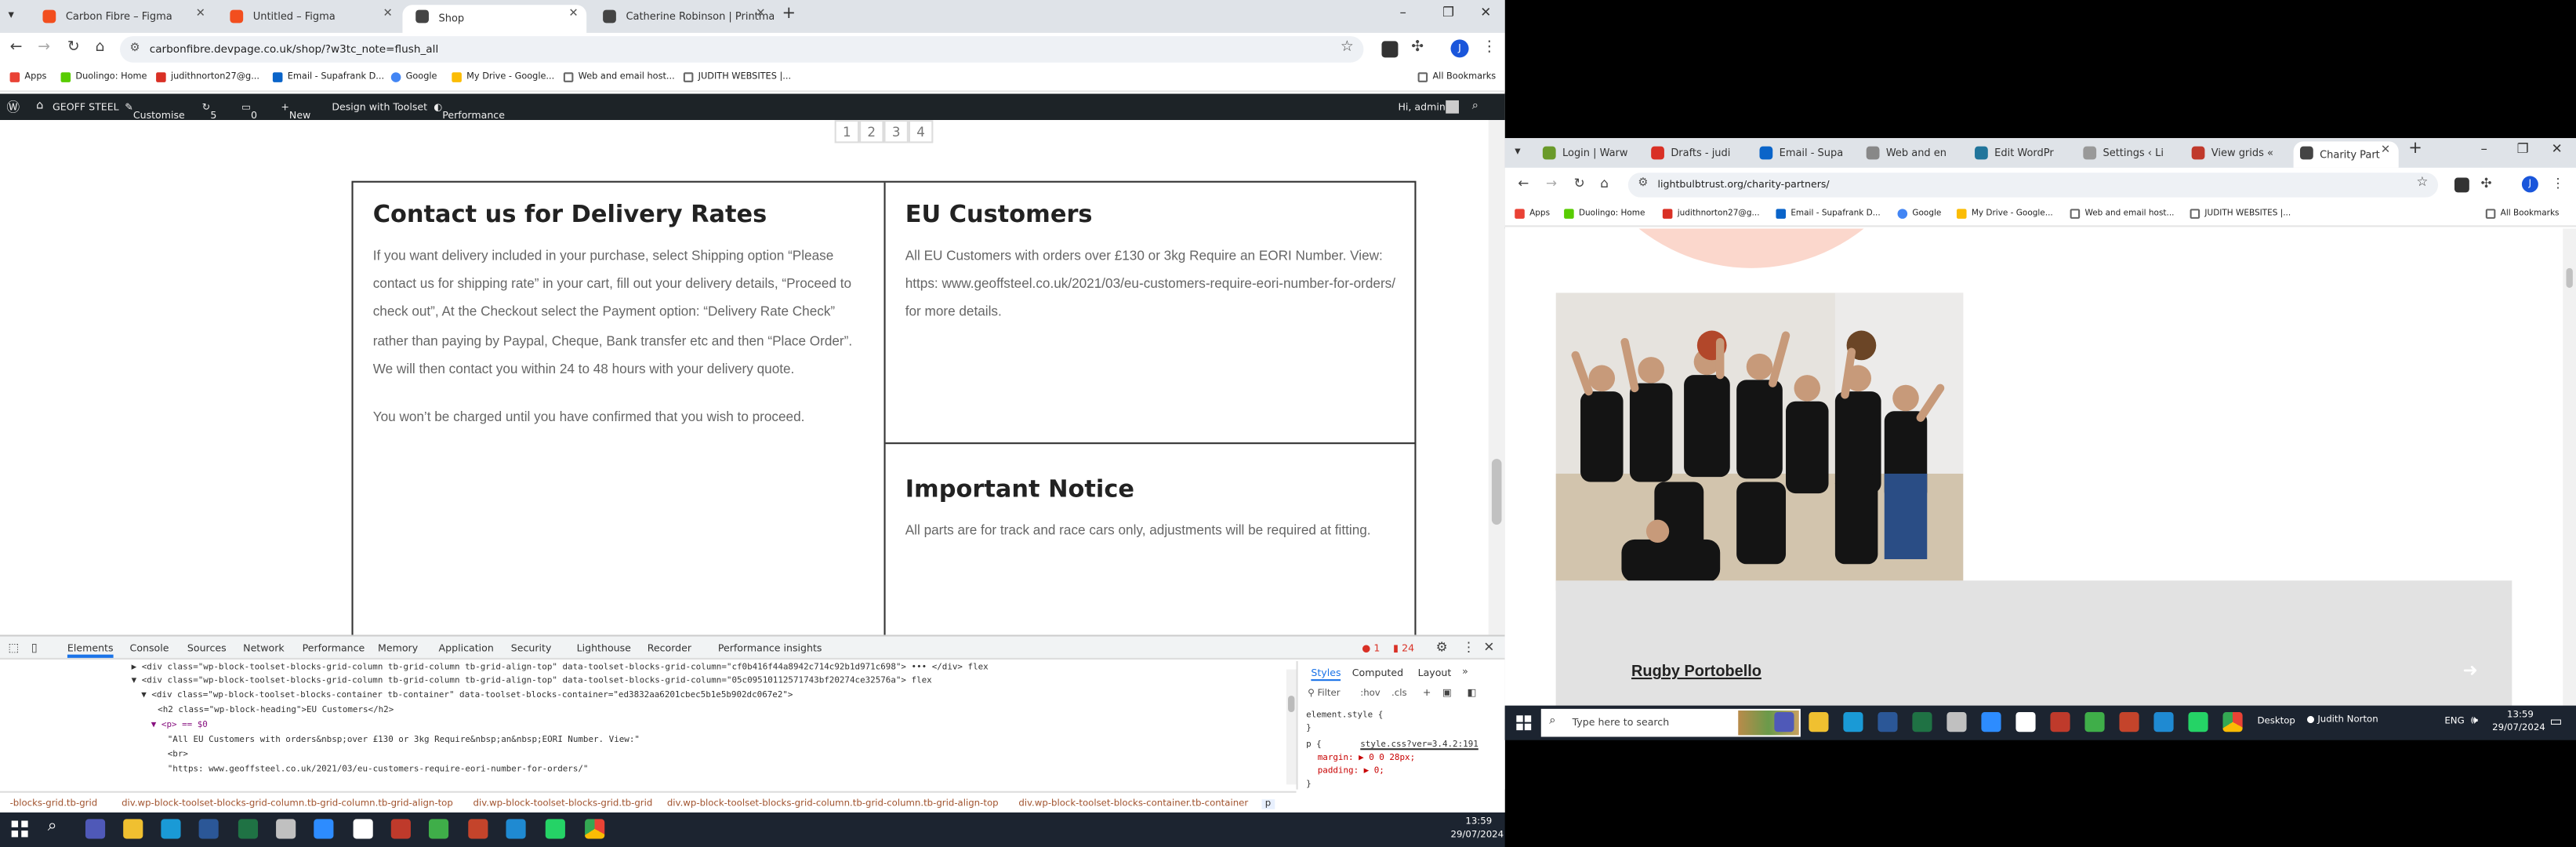 The width and height of the screenshot is (2576, 847). Describe the element at coordinates (1696, 672) in the screenshot. I see `partner-card-title: Rugby Portobello` at that location.